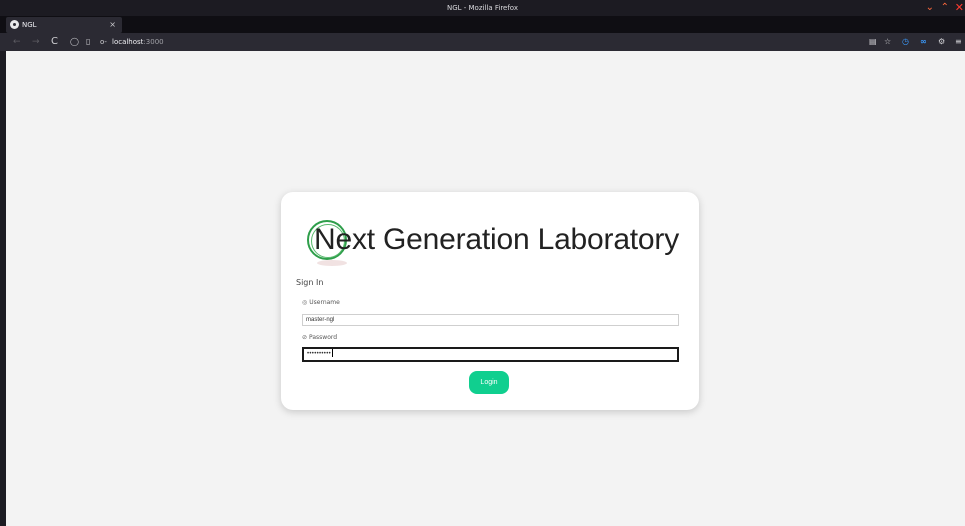 The width and height of the screenshot is (965, 526). I want to click on password-label: ⊘ Password, so click(319, 337).